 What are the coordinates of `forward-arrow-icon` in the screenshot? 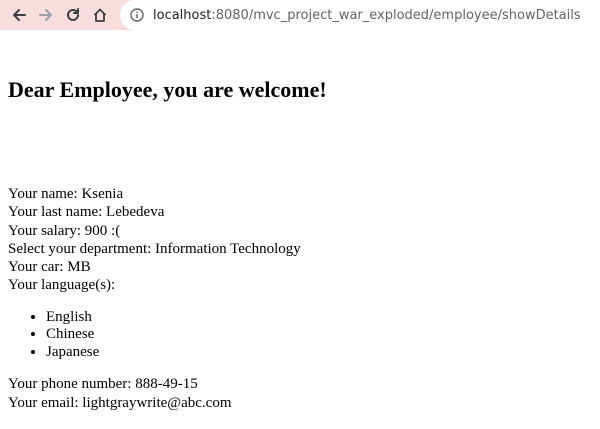 It's located at (45, 15).